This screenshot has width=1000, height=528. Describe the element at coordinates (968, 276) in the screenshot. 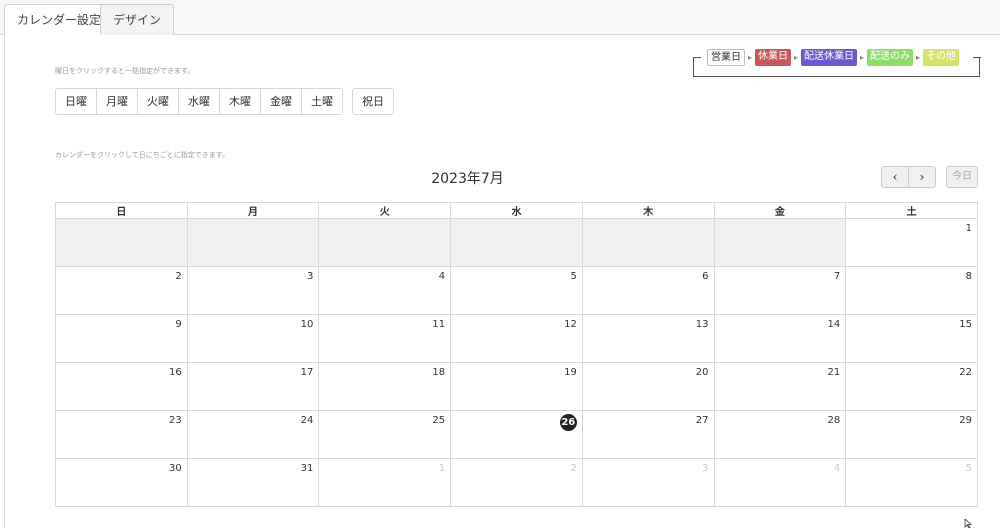

I see `day-number: 8` at that location.